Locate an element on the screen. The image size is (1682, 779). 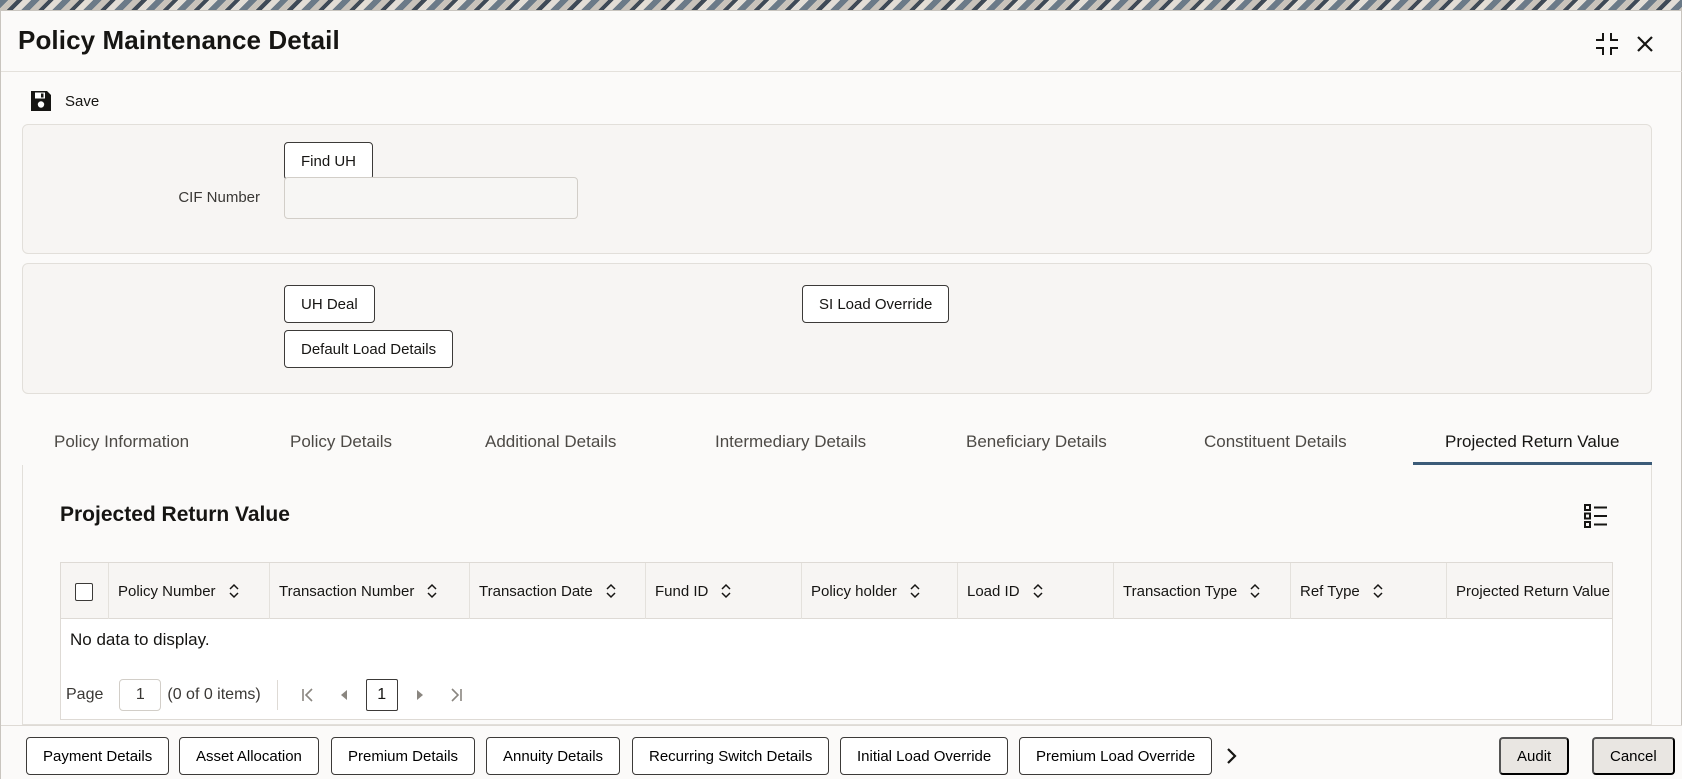
pagination: Page 1 (0 of 0 items) 1 is located at coordinates (268, 695).